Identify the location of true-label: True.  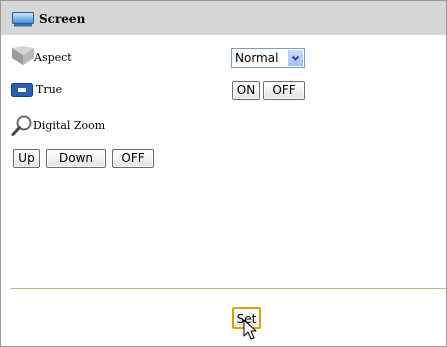
(49, 89).